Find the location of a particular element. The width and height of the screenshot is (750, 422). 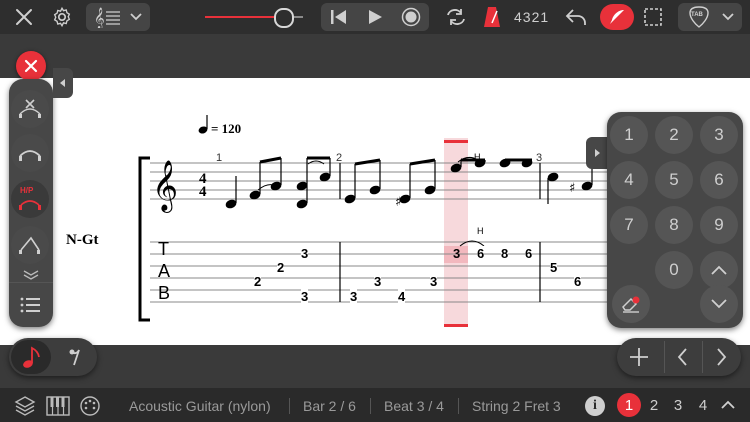

slide-tool is located at coordinates (30, 245).